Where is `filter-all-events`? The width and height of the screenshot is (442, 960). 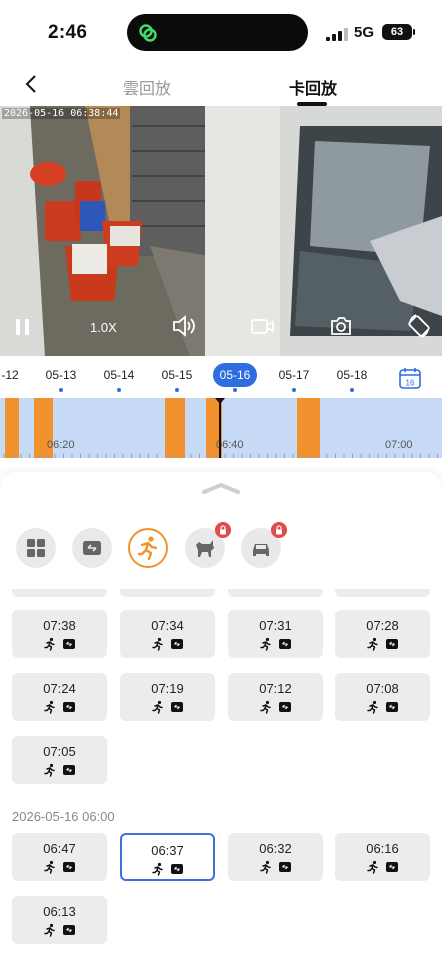
filter-all-events is located at coordinates (36, 548).